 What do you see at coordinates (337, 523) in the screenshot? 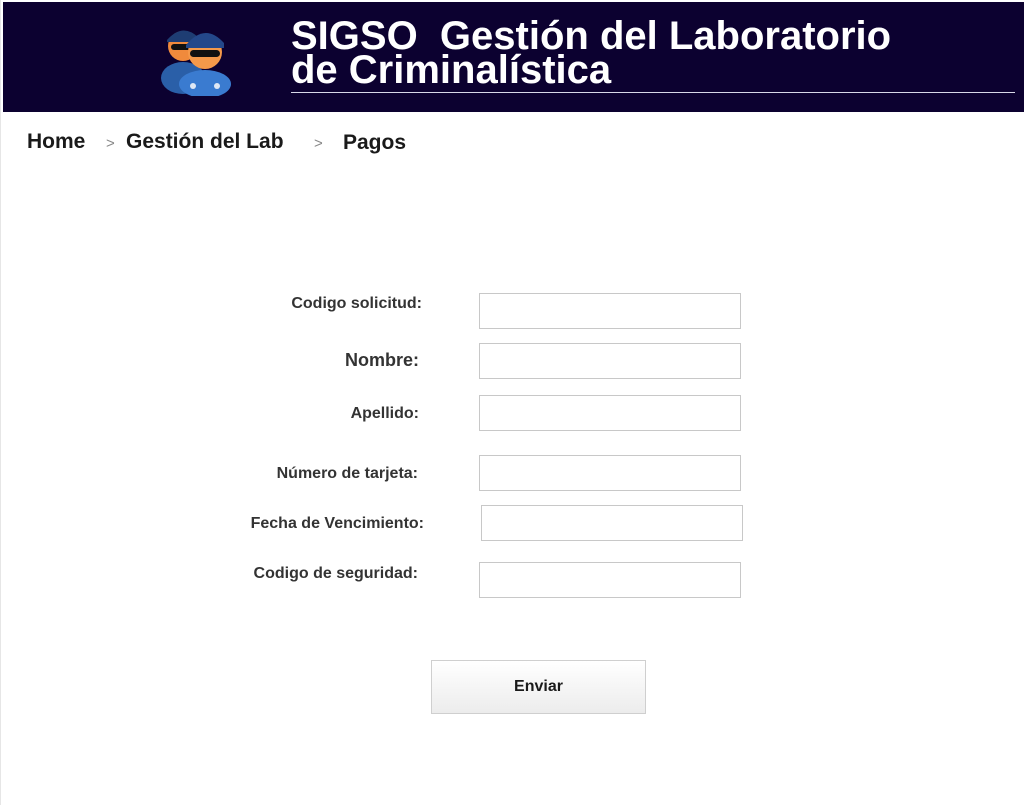
I see `fecha-vencimiento-label: Fecha de Vencimiento:` at bounding box center [337, 523].